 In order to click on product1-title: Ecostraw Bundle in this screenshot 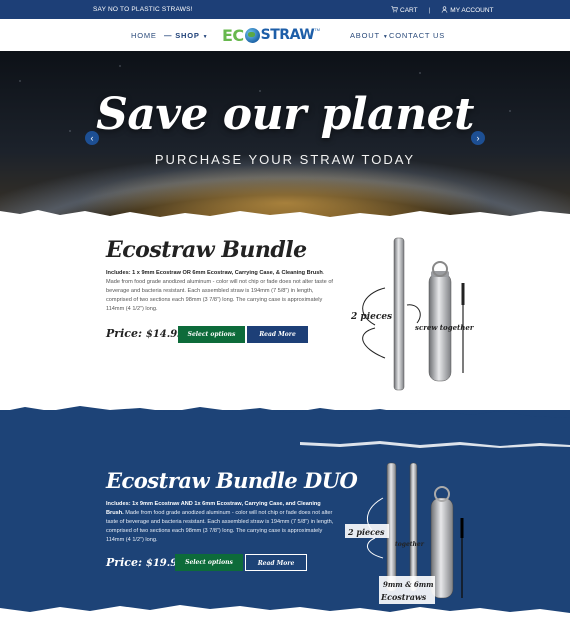, I will do `click(206, 250)`.